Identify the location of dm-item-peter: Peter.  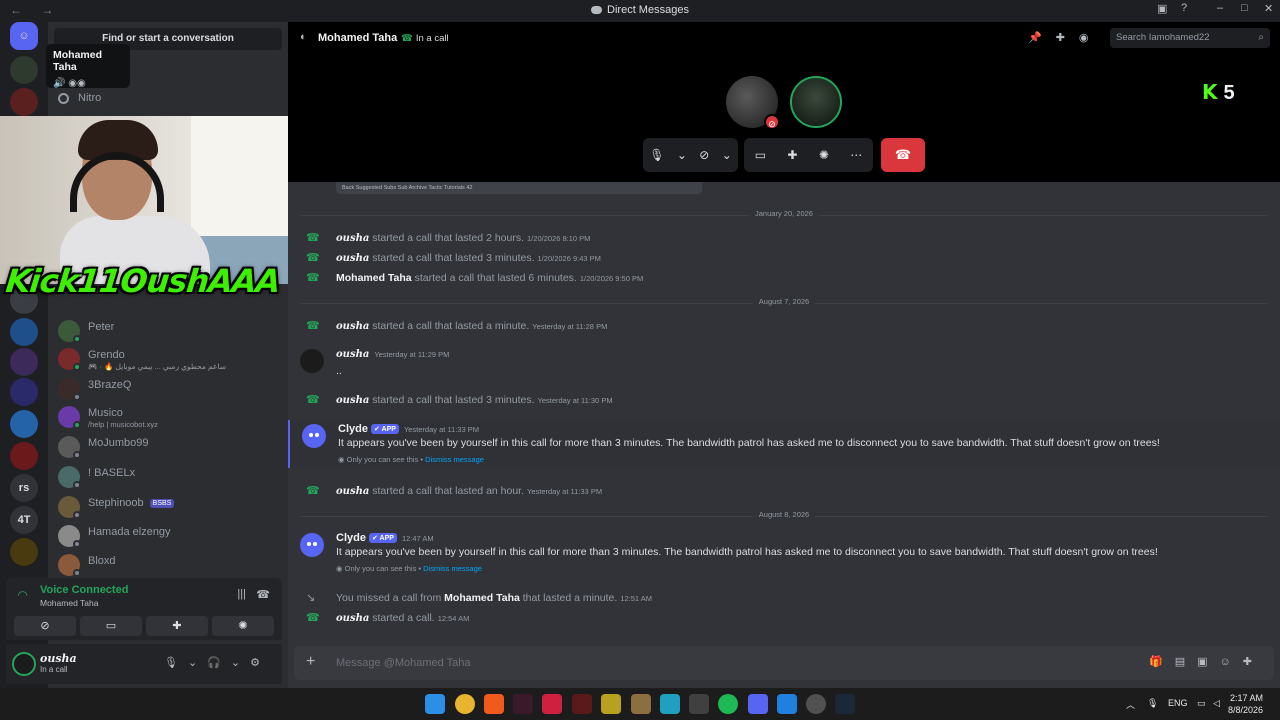
(168, 332).